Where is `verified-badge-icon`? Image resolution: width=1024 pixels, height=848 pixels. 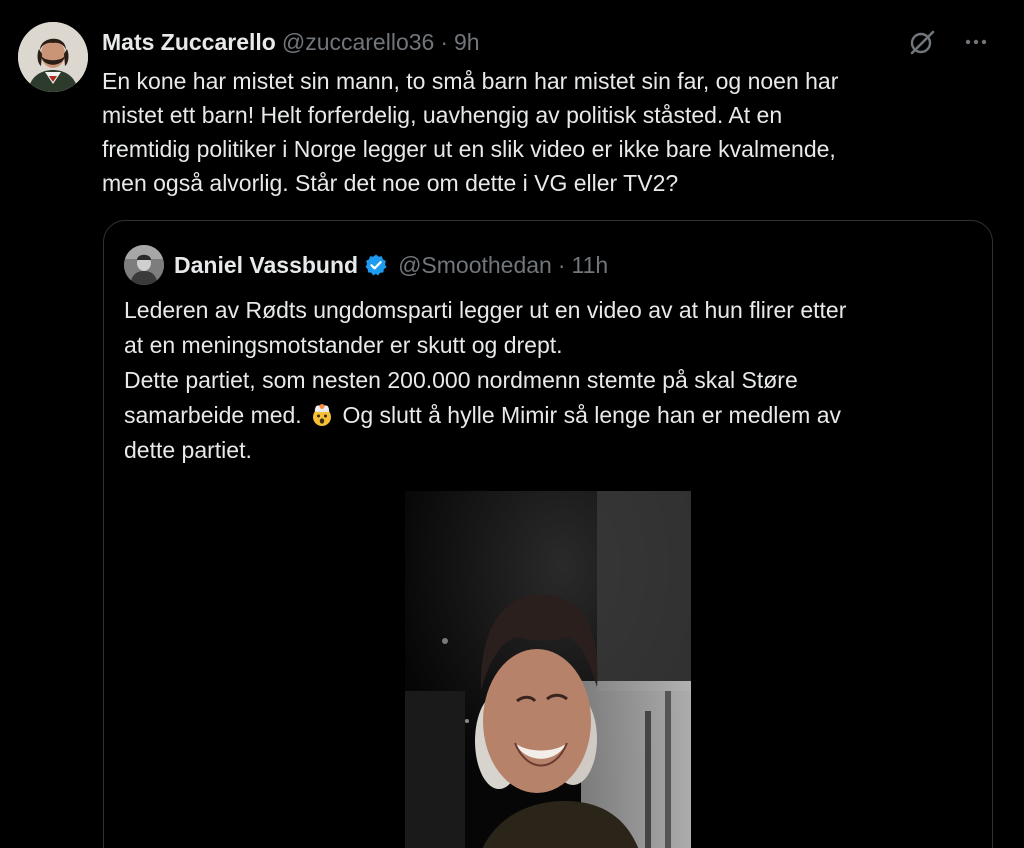
verified-badge-icon is located at coordinates (376, 265).